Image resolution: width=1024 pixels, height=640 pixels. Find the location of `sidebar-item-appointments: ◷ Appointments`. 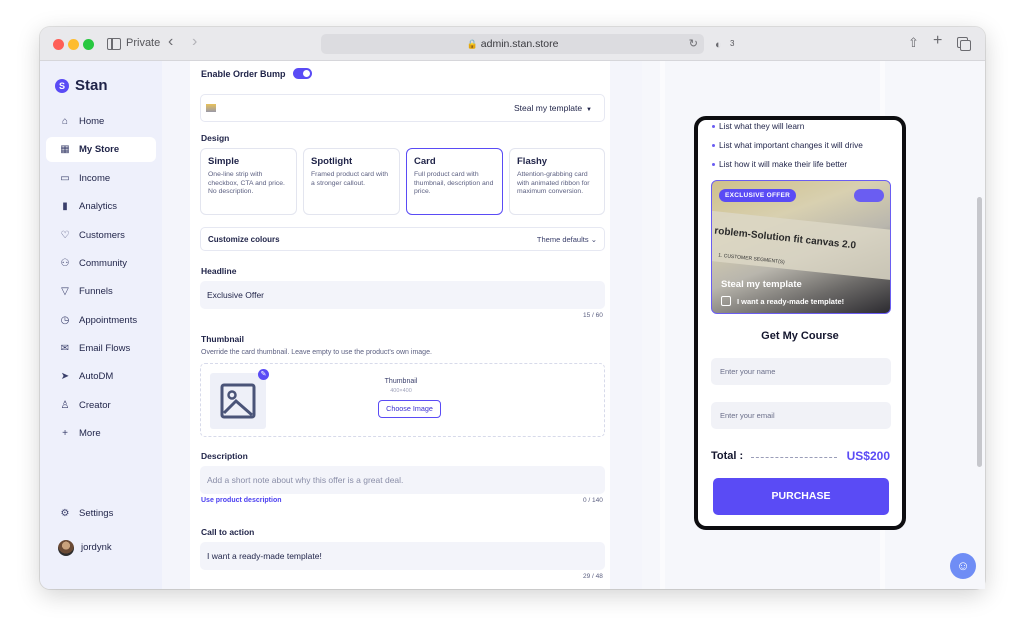

sidebar-item-appointments: ◷ Appointments is located at coordinates (101, 320).